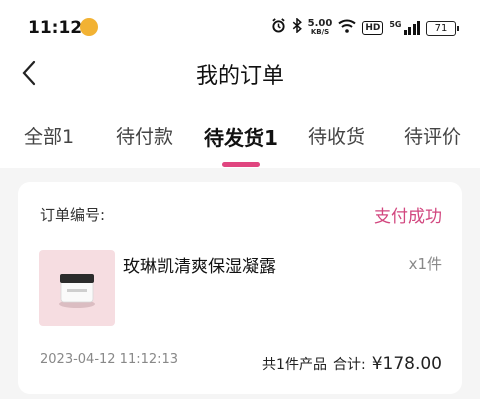 This screenshot has height=399, width=480. I want to click on tab-pending-payment: 待付款, so click(144, 135).